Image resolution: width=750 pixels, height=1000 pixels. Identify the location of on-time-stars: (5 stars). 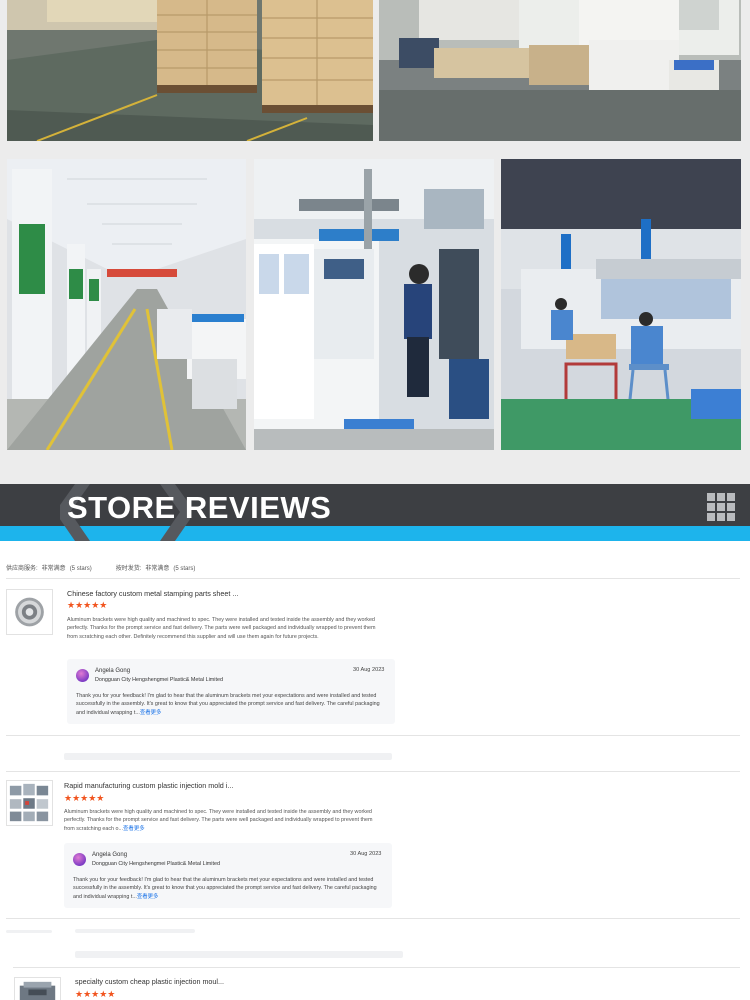
(184, 569).